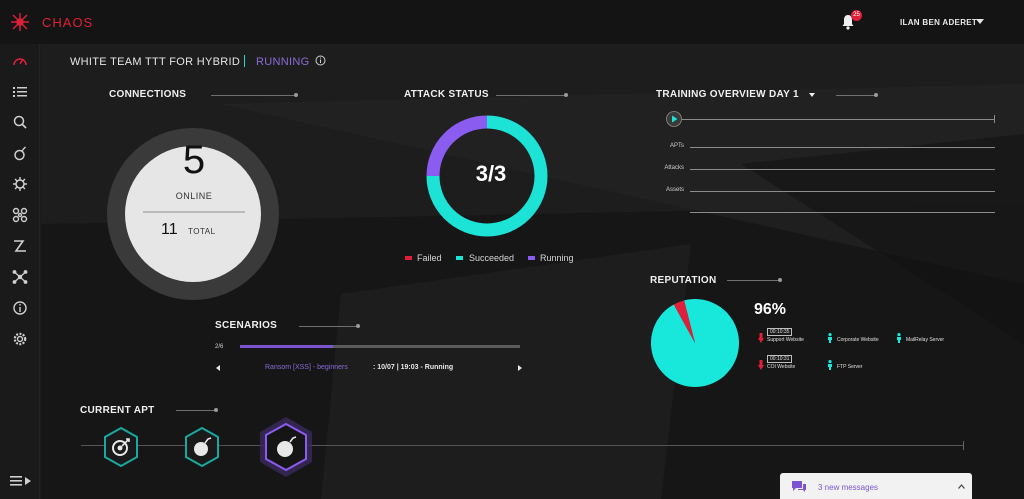  Describe the element at coordinates (429, 258) in the screenshot. I see `legend-failed: Failed` at that location.